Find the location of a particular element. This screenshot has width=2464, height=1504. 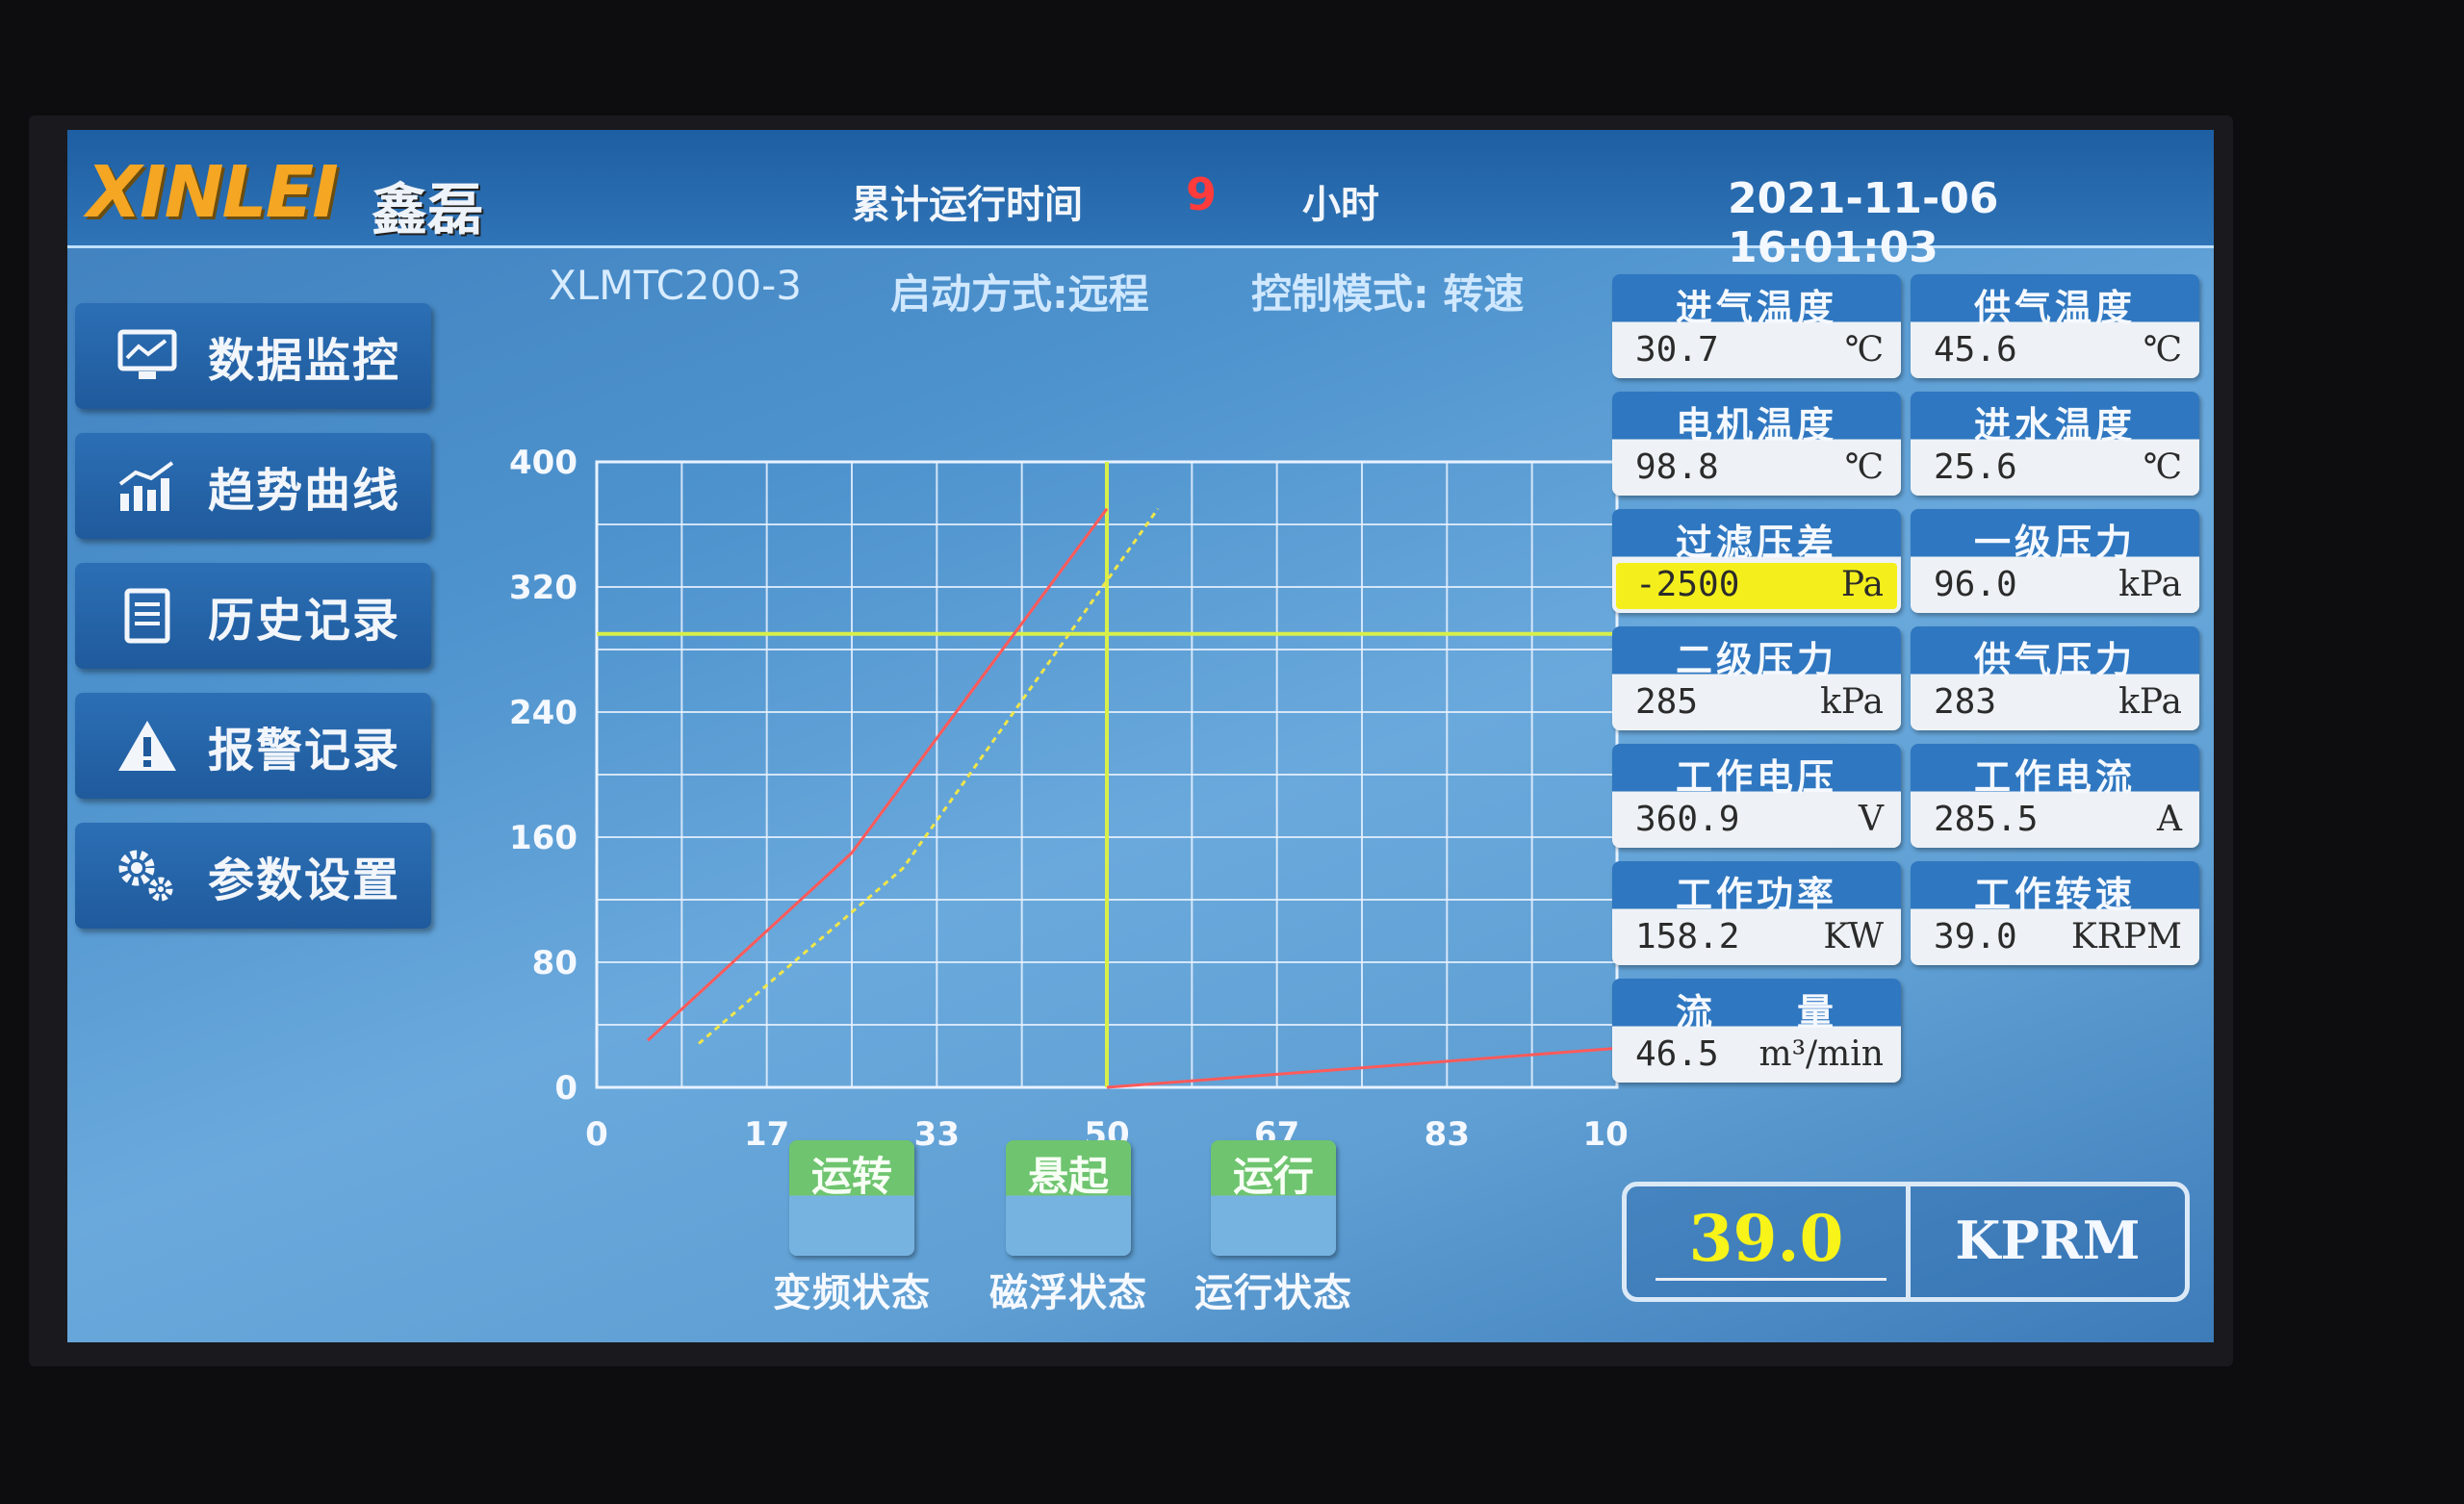

param-card: 工作转速 39.0 KRPM is located at coordinates (2055, 913).